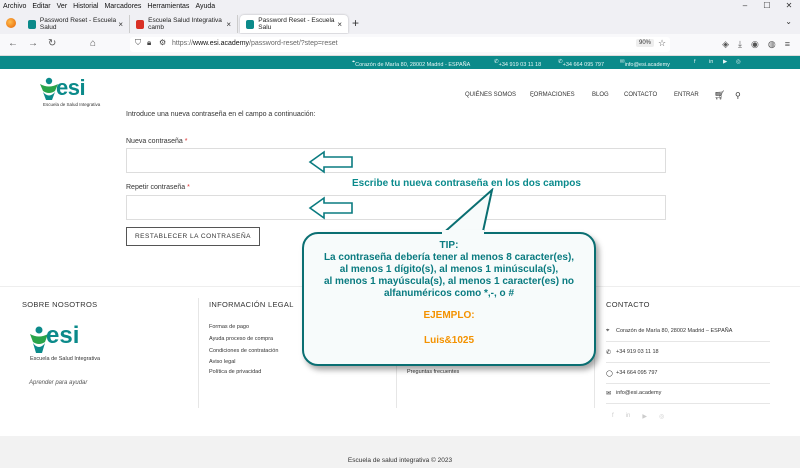  I want to click on maximize-icon: ☐, so click(767, 6).